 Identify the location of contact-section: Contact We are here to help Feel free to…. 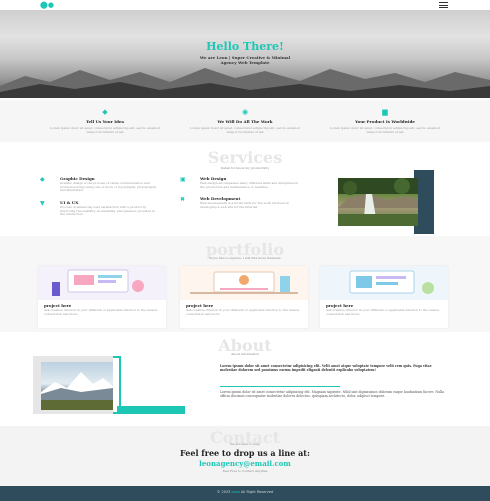
(245, 456).